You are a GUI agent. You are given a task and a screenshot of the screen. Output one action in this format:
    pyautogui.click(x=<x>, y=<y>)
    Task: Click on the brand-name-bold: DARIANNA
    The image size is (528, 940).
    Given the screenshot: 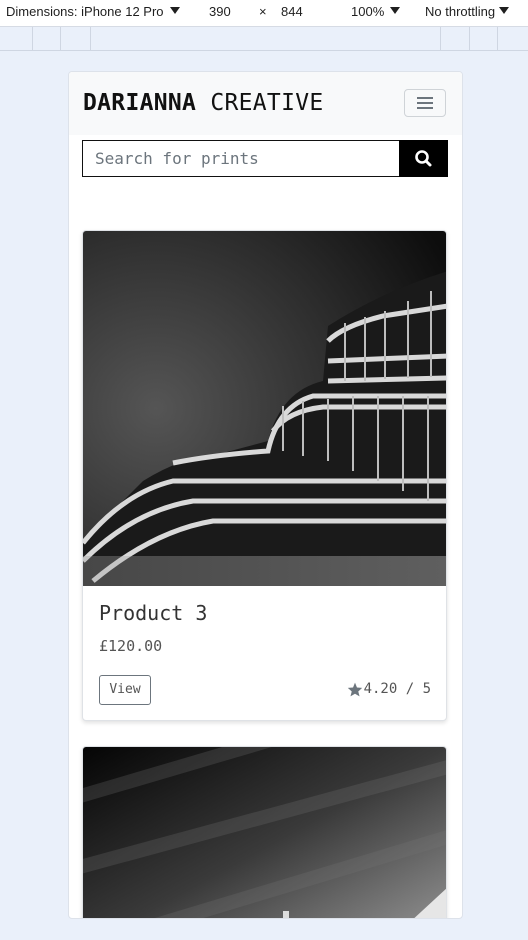 What is the action you would take?
    pyautogui.click(x=140, y=103)
    